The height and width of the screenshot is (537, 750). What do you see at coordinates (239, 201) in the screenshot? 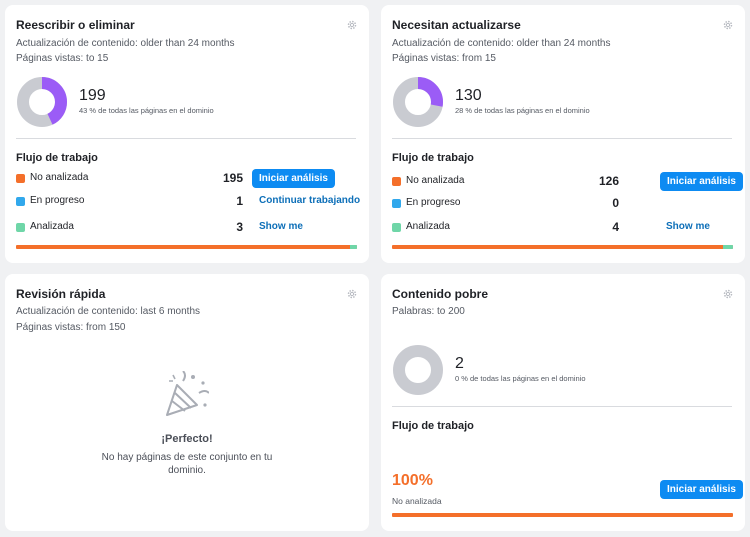
I see `row-count: 1` at bounding box center [239, 201].